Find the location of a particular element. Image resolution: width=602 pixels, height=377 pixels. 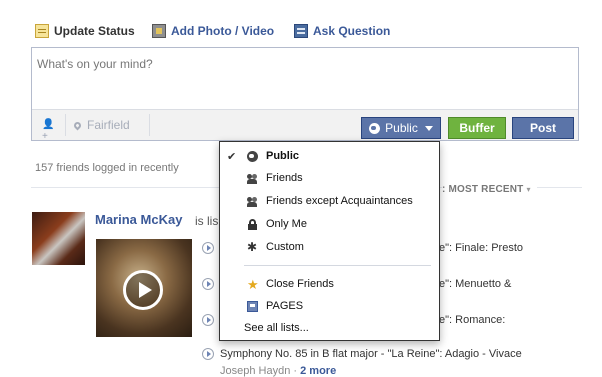

tab-add-photo-video: Add Photo / Video is located at coordinates (213, 31).